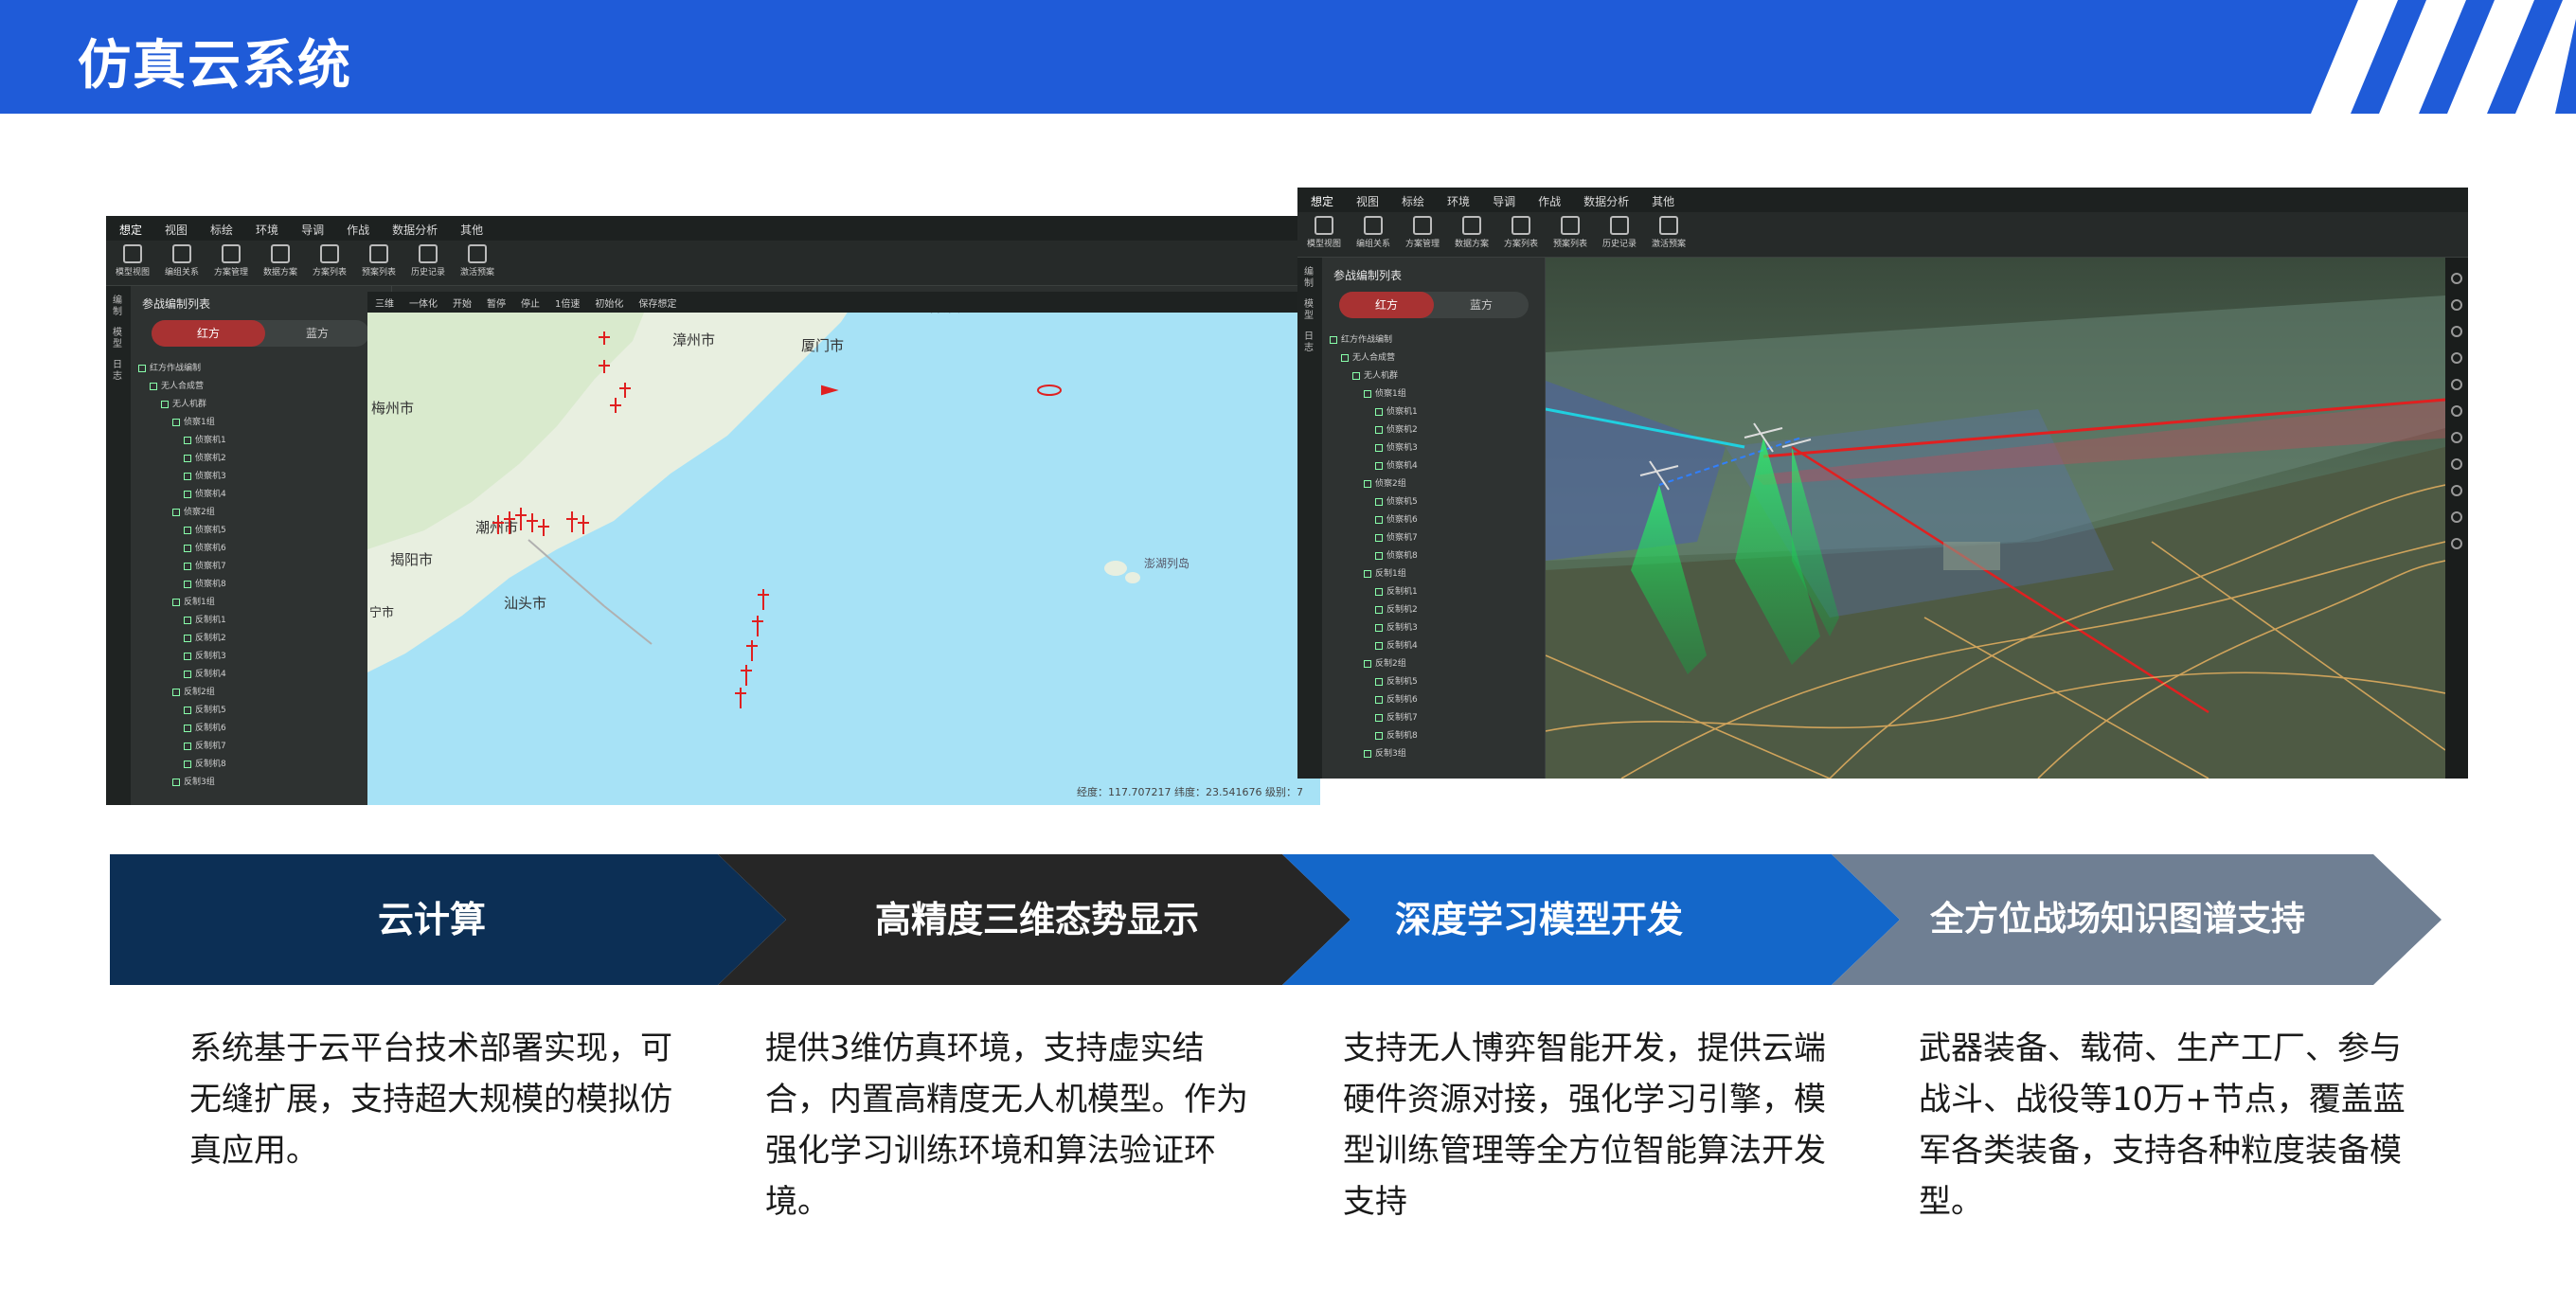 Image resolution: width=2576 pixels, height=1307 pixels. Describe the element at coordinates (1471, 233) in the screenshot. I see `toolbar-button: 数据方案` at that location.